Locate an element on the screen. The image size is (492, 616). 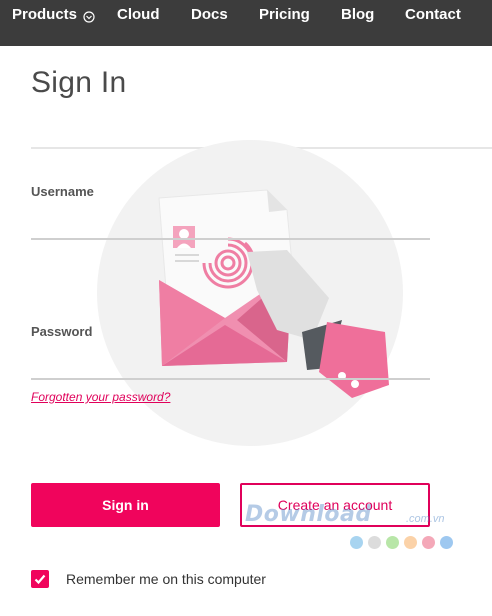
nav-pricing: Pricing is located at coordinates (284, 15).